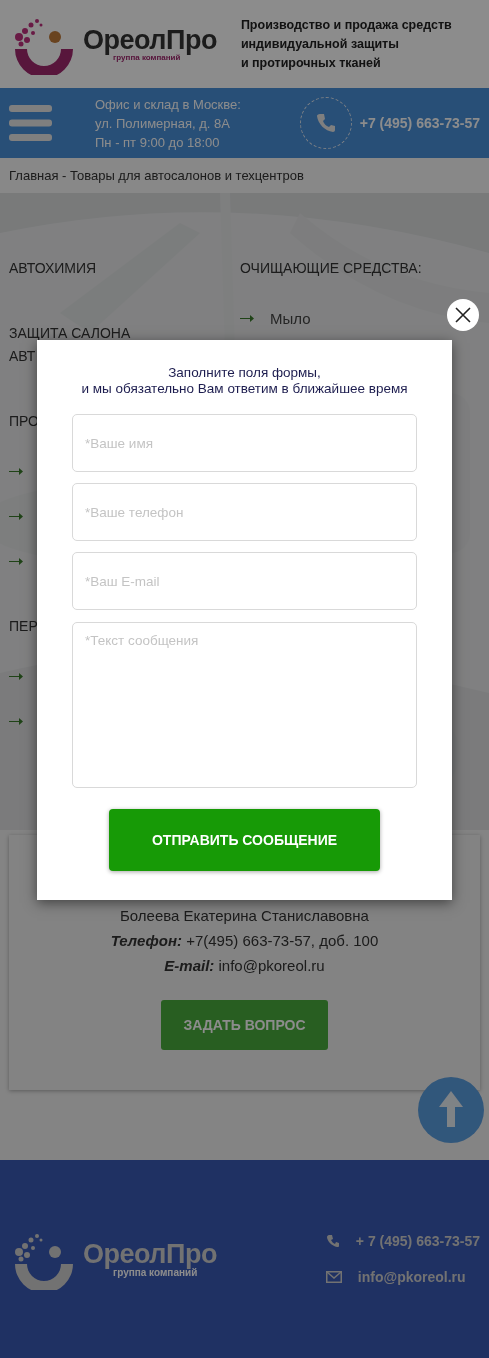  What do you see at coordinates (244, 1025) in the screenshot?
I see `ask-question-button: ЗАДАТЬ ВОПРОС` at bounding box center [244, 1025].